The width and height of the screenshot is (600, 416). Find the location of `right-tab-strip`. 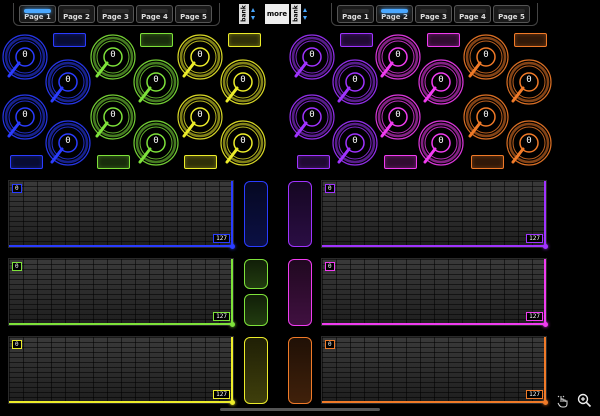

right-tab-strip is located at coordinates (434, 14).